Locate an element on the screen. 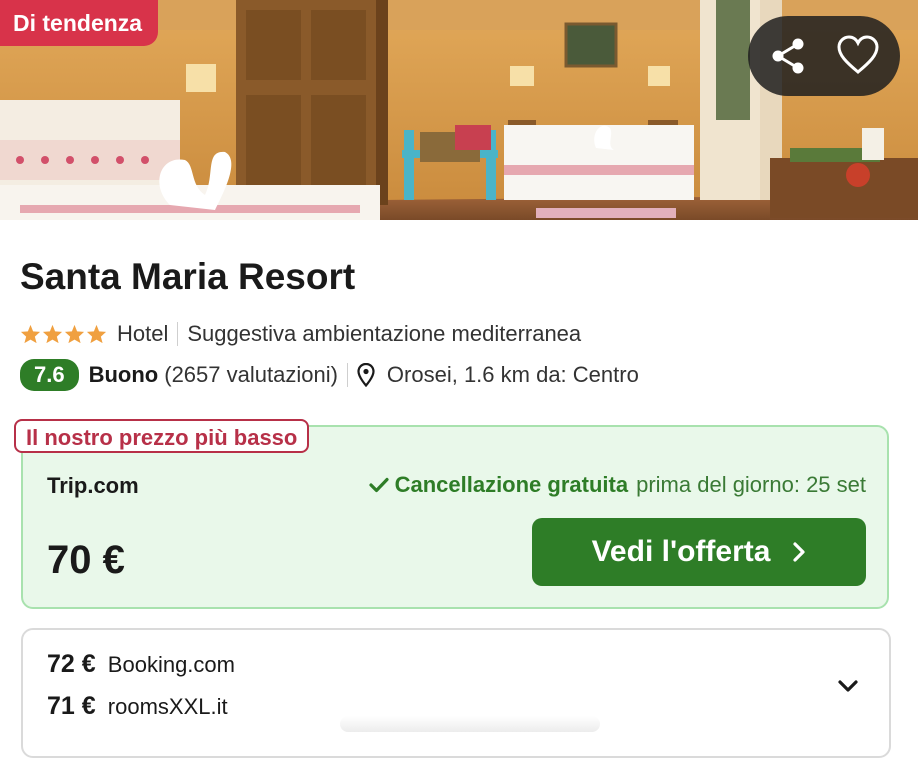 This screenshot has height=758, width=918. heart-icon is located at coordinates (858, 56).